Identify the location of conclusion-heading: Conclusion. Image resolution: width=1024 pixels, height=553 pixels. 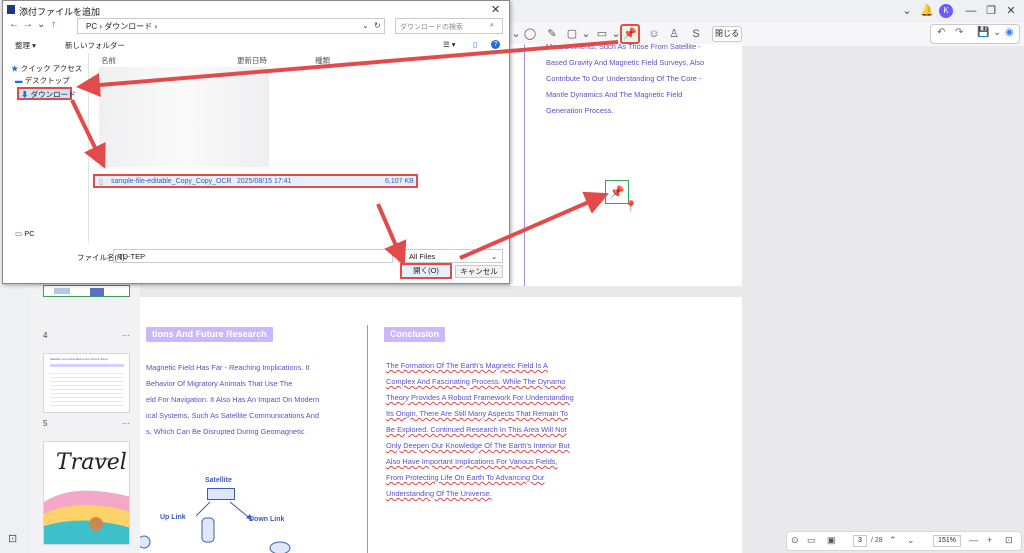
(414, 334).